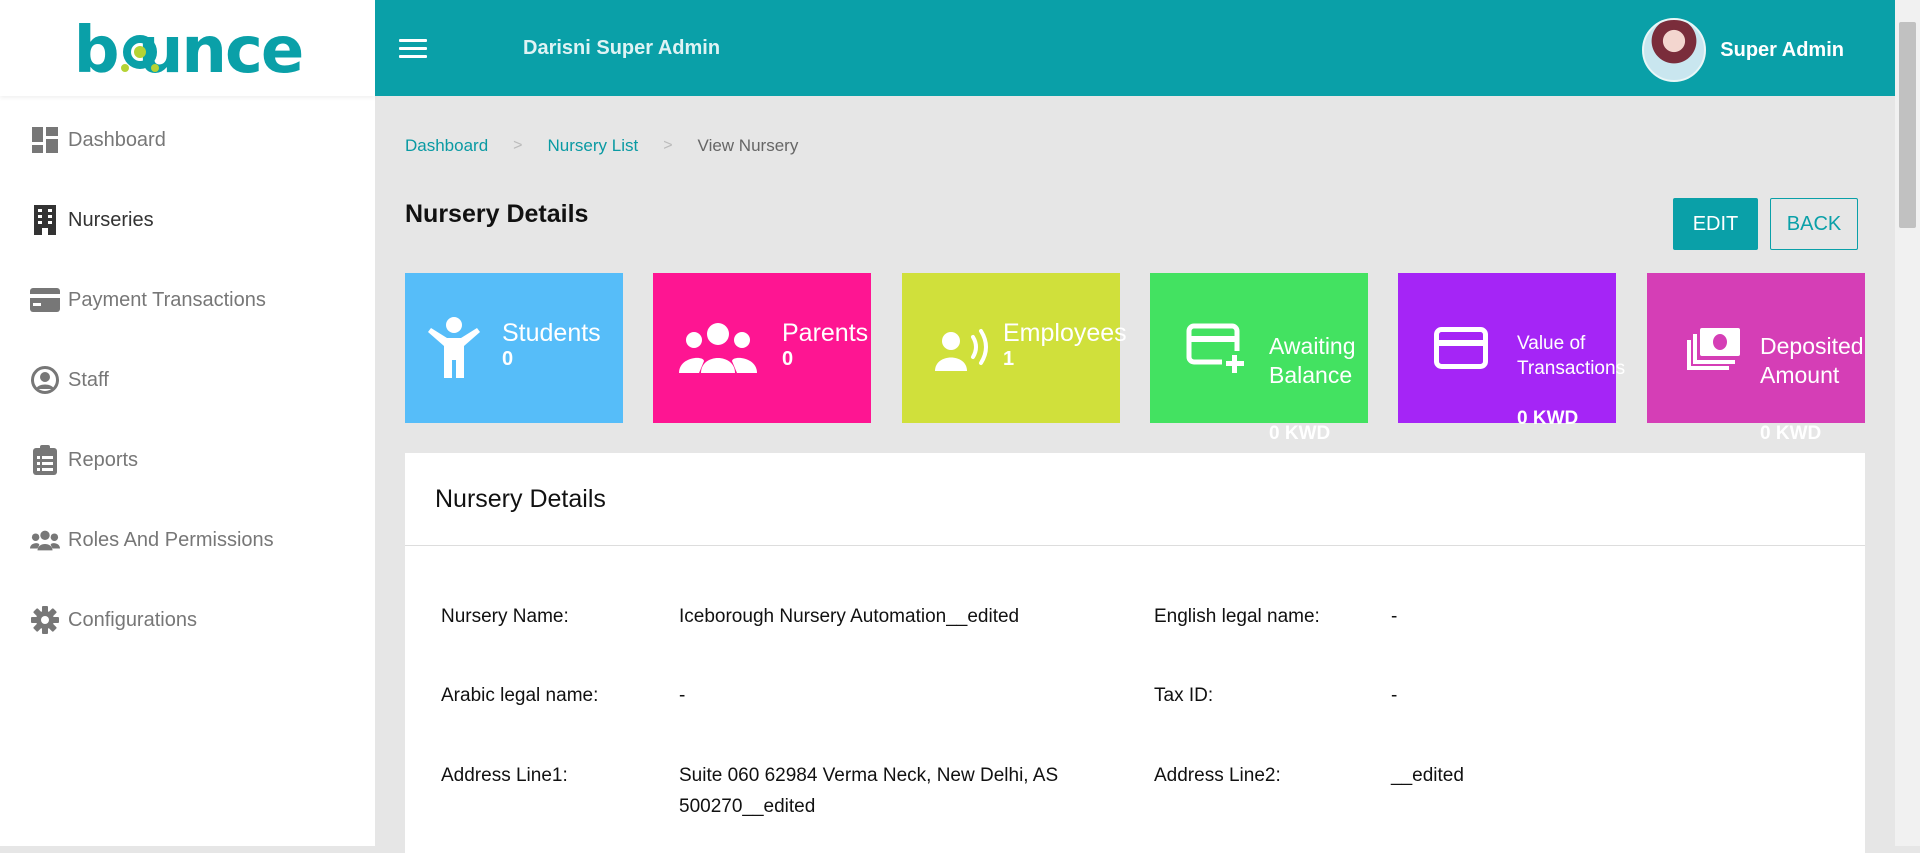 The width and height of the screenshot is (1920, 853). Describe the element at coordinates (45, 380) in the screenshot. I see `user-circle-icon` at that location.